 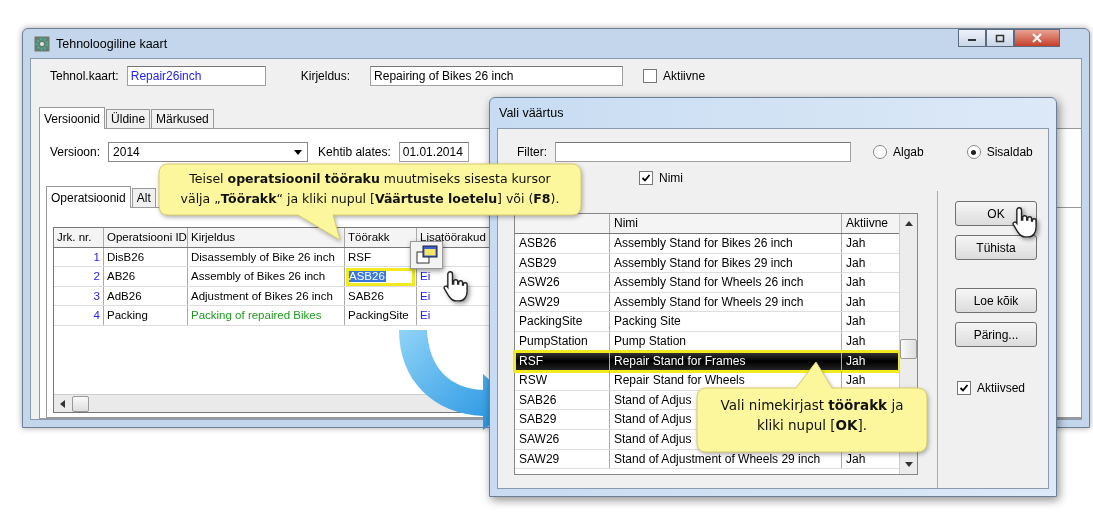 I want to click on checkbox-label: Aktiivsed, so click(x=1001, y=388).